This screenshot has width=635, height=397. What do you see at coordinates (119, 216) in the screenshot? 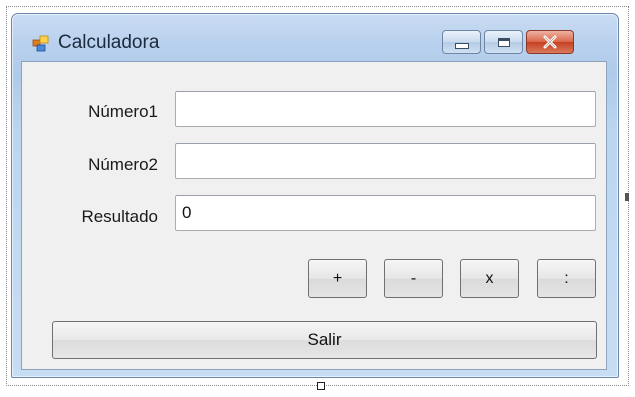
I see `resultado-label: Resultado` at bounding box center [119, 216].